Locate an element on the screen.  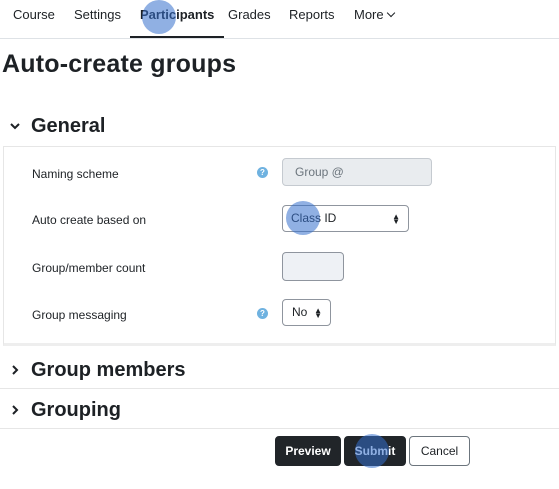
cancel-button: Cancel is located at coordinates (439, 451).